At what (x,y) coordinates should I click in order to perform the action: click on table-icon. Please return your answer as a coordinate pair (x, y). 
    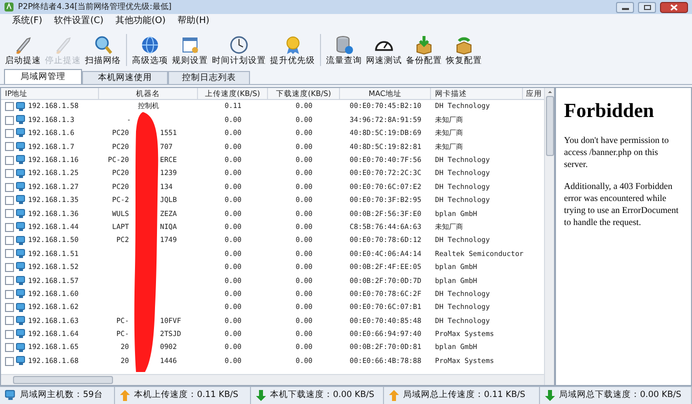
    Looking at the image, I should click on (190, 45).